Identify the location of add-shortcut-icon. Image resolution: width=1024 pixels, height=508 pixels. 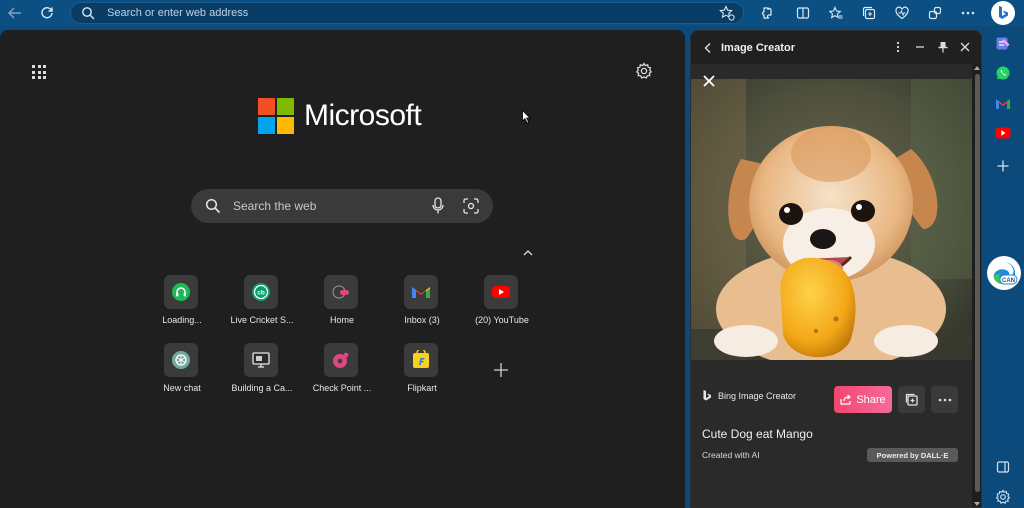
(501, 370).